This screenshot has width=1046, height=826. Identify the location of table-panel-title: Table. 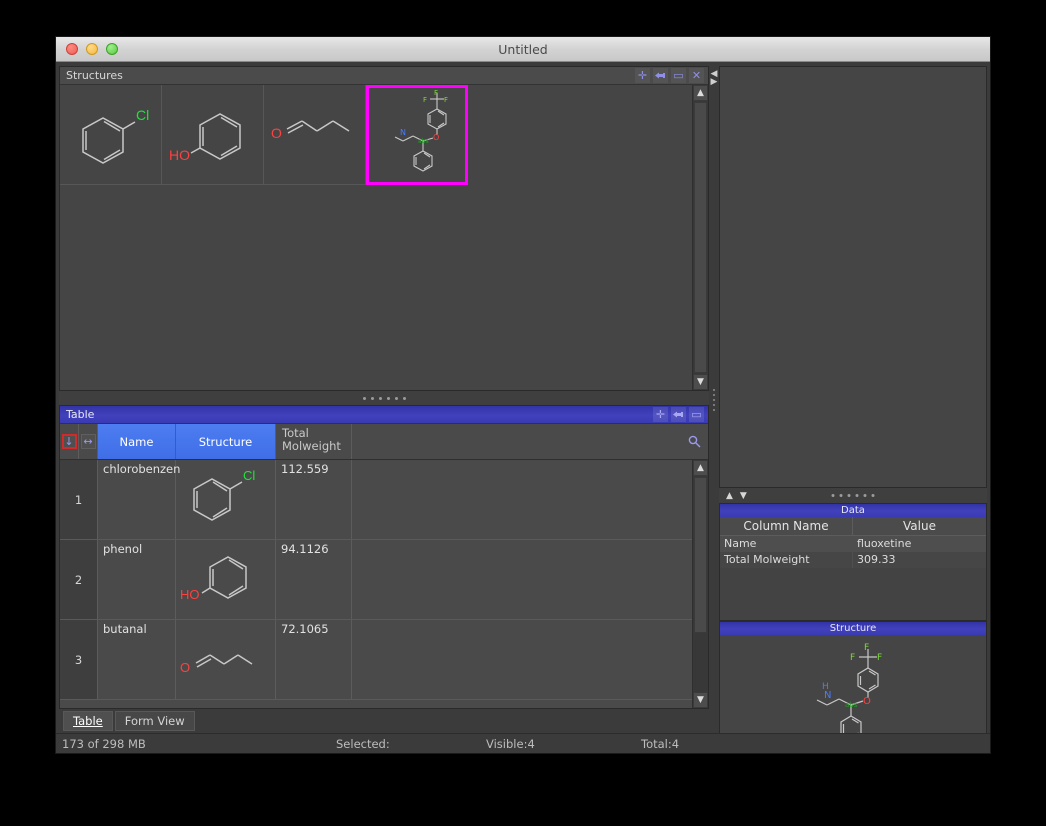
(80, 414).